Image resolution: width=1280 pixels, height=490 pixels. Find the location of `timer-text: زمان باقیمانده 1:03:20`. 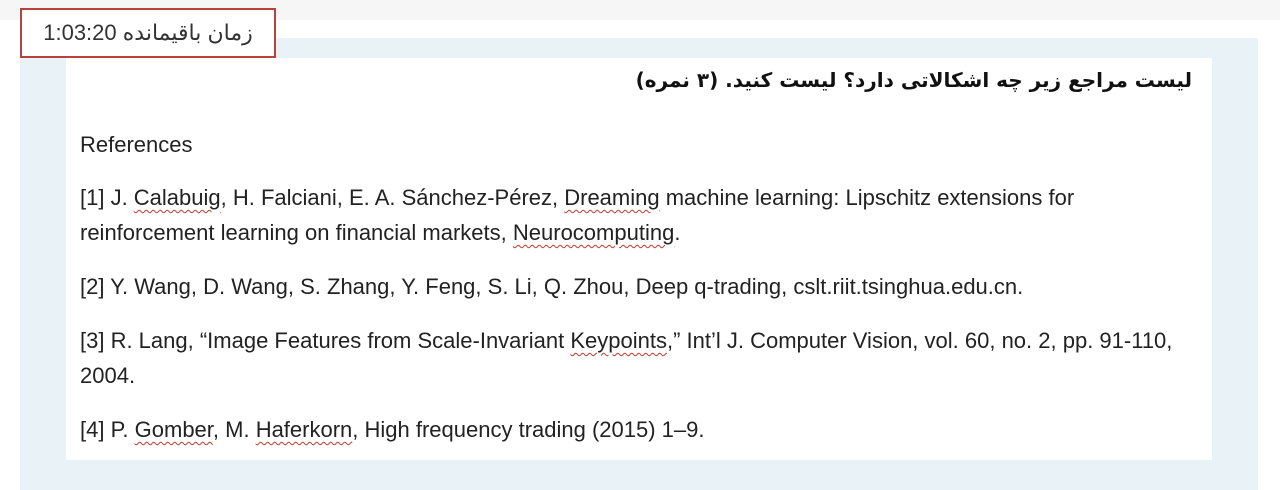

timer-text: زمان باقیمانده 1:03:20 is located at coordinates (148, 33).